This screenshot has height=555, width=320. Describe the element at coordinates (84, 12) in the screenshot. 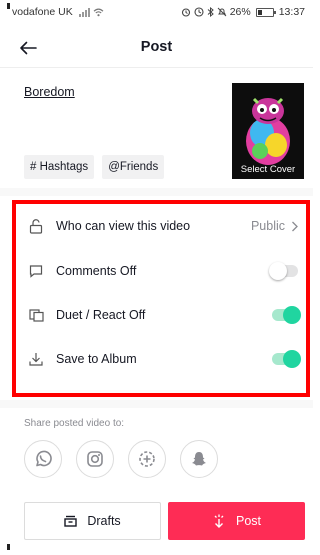

I see `signal-icon` at that location.